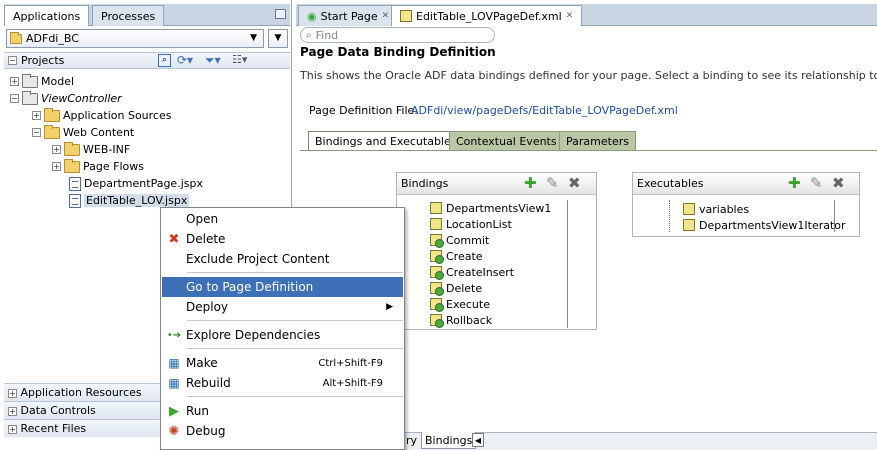 The width and height of the screenshot is (877, 450). I want to click on dependencies-icon: •➔, so click(174, 335).